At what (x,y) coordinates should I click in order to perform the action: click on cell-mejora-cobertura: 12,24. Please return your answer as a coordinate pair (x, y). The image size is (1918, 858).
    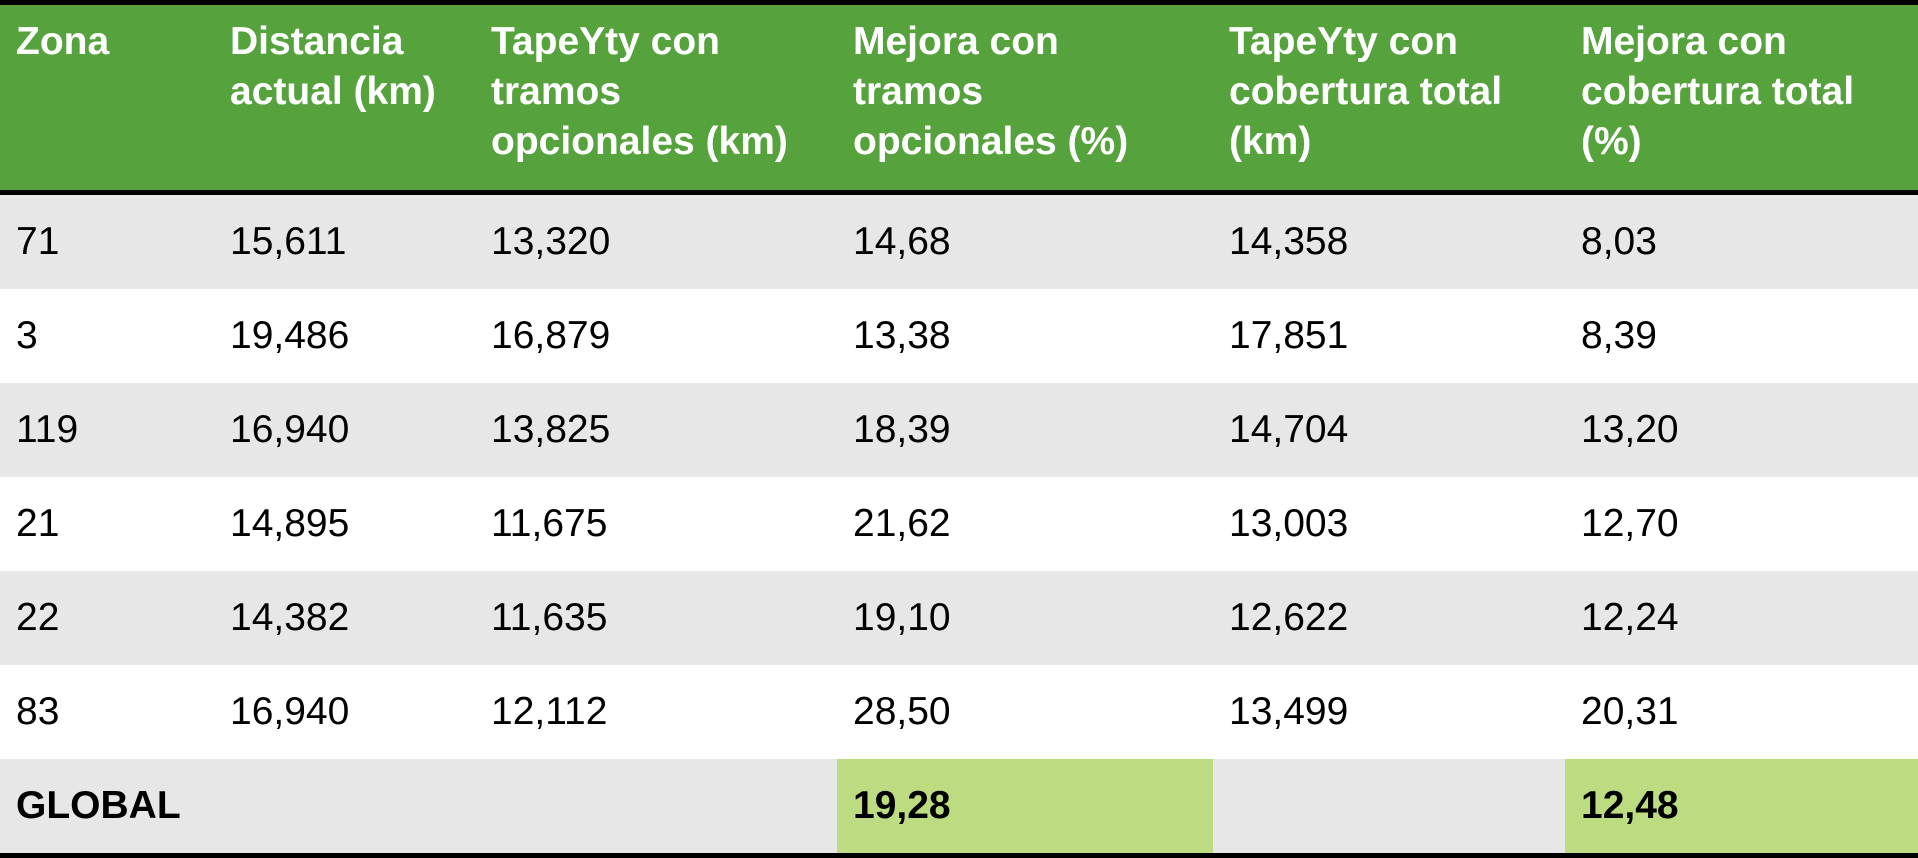
    Looking at the image, I should click on (1741, 618).